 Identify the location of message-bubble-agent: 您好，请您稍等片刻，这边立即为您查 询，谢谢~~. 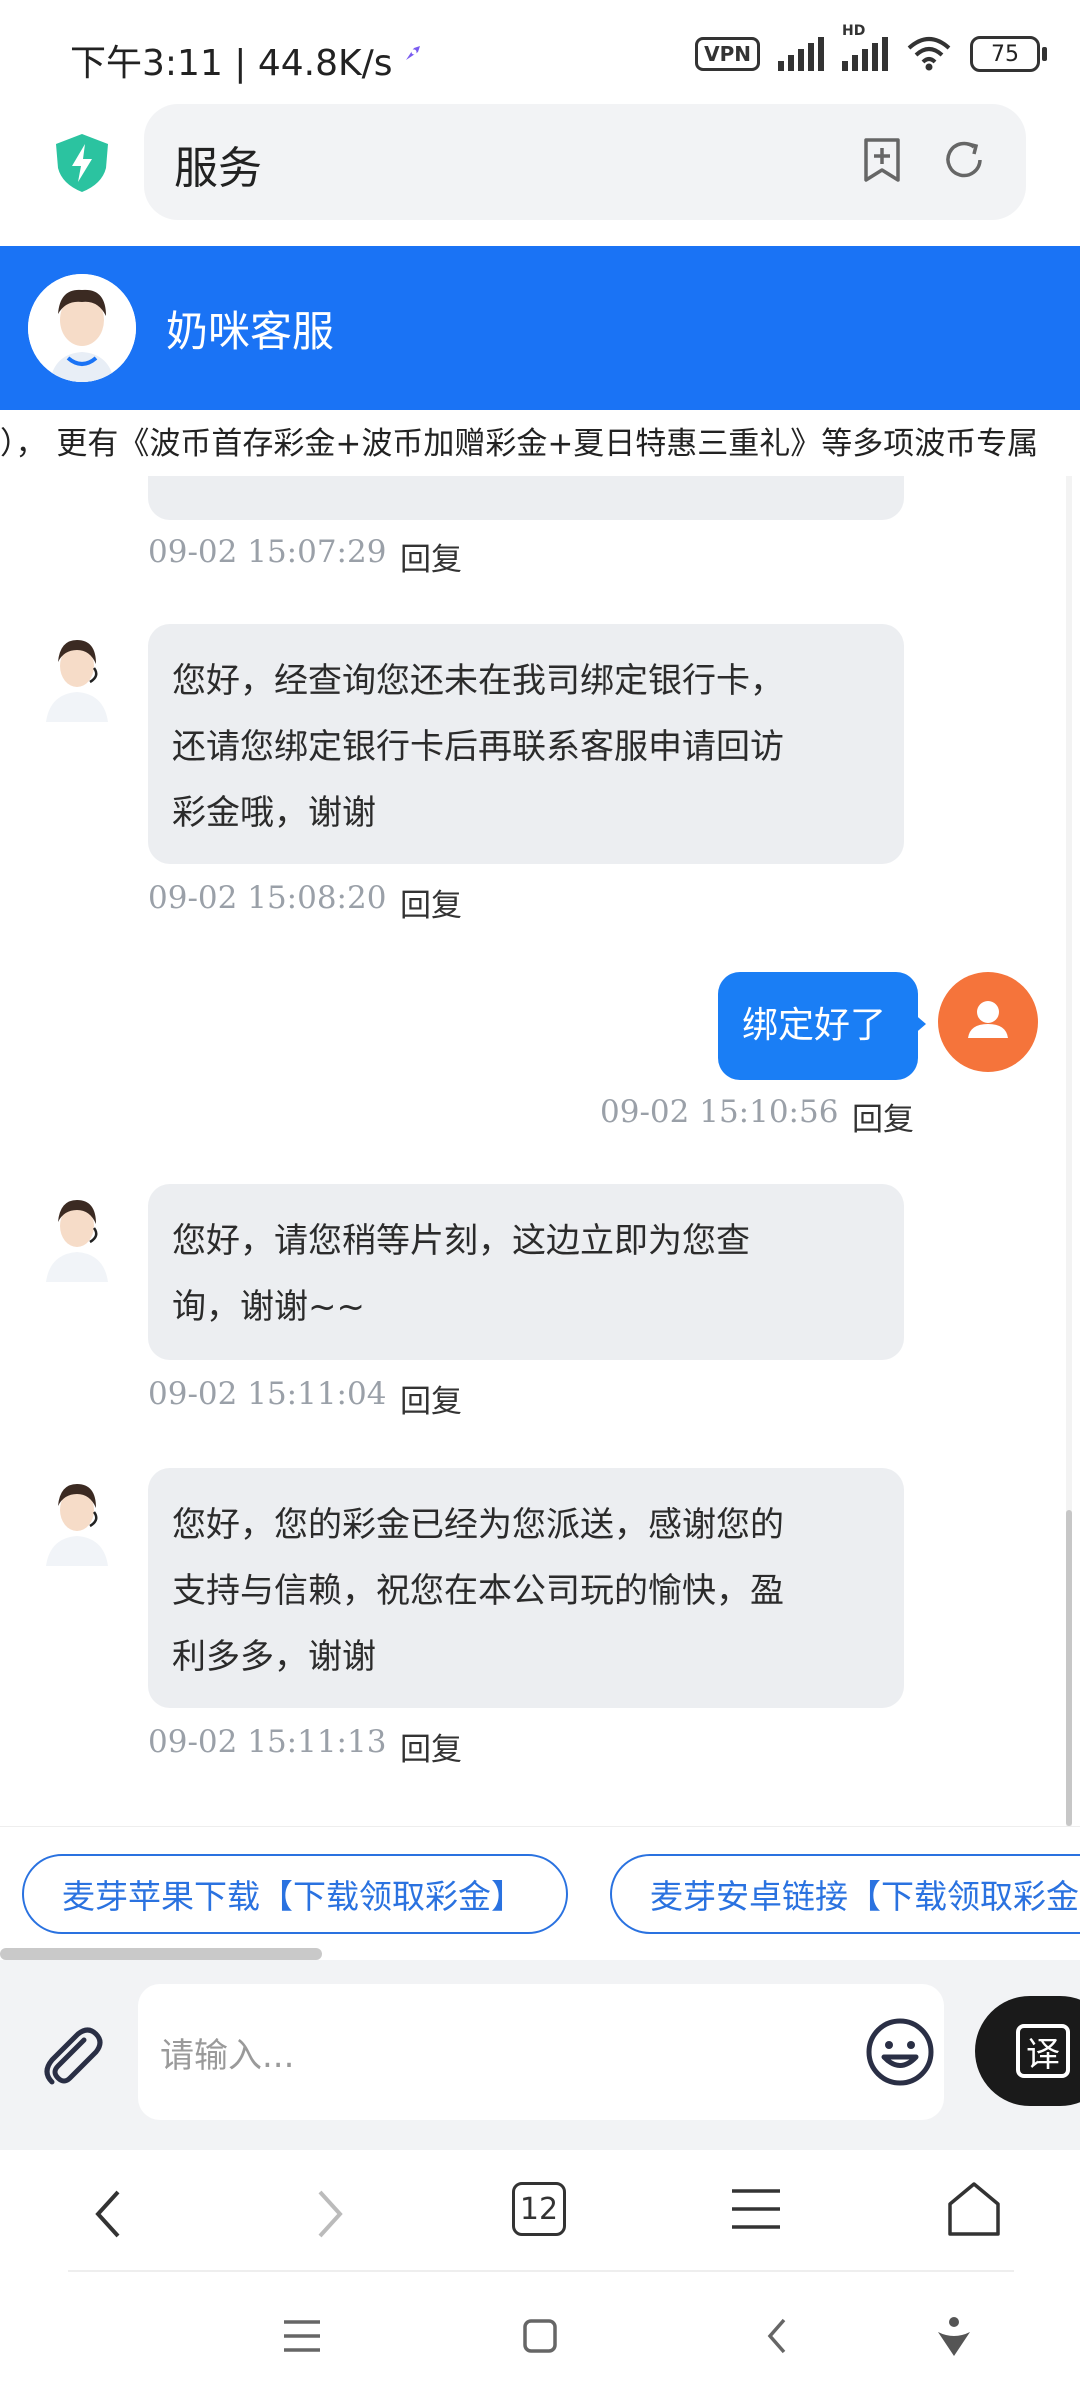
(526, 1272).